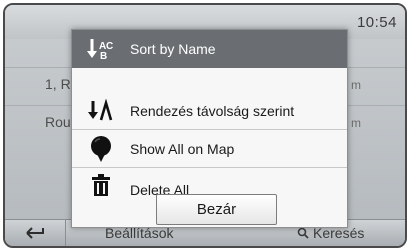 The image size is (411, 251). I want to click on back-arrow-icon, so click(35, 233).